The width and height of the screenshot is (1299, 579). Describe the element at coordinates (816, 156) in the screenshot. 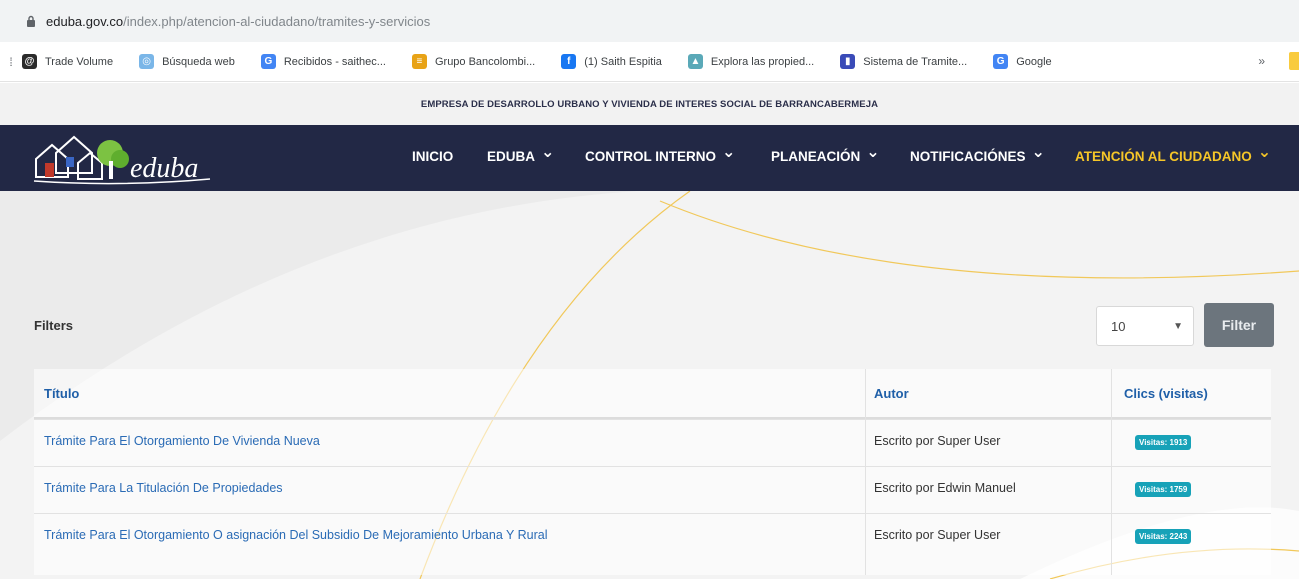

I see `nav-item-label: PLANEACIÓN` at that location.